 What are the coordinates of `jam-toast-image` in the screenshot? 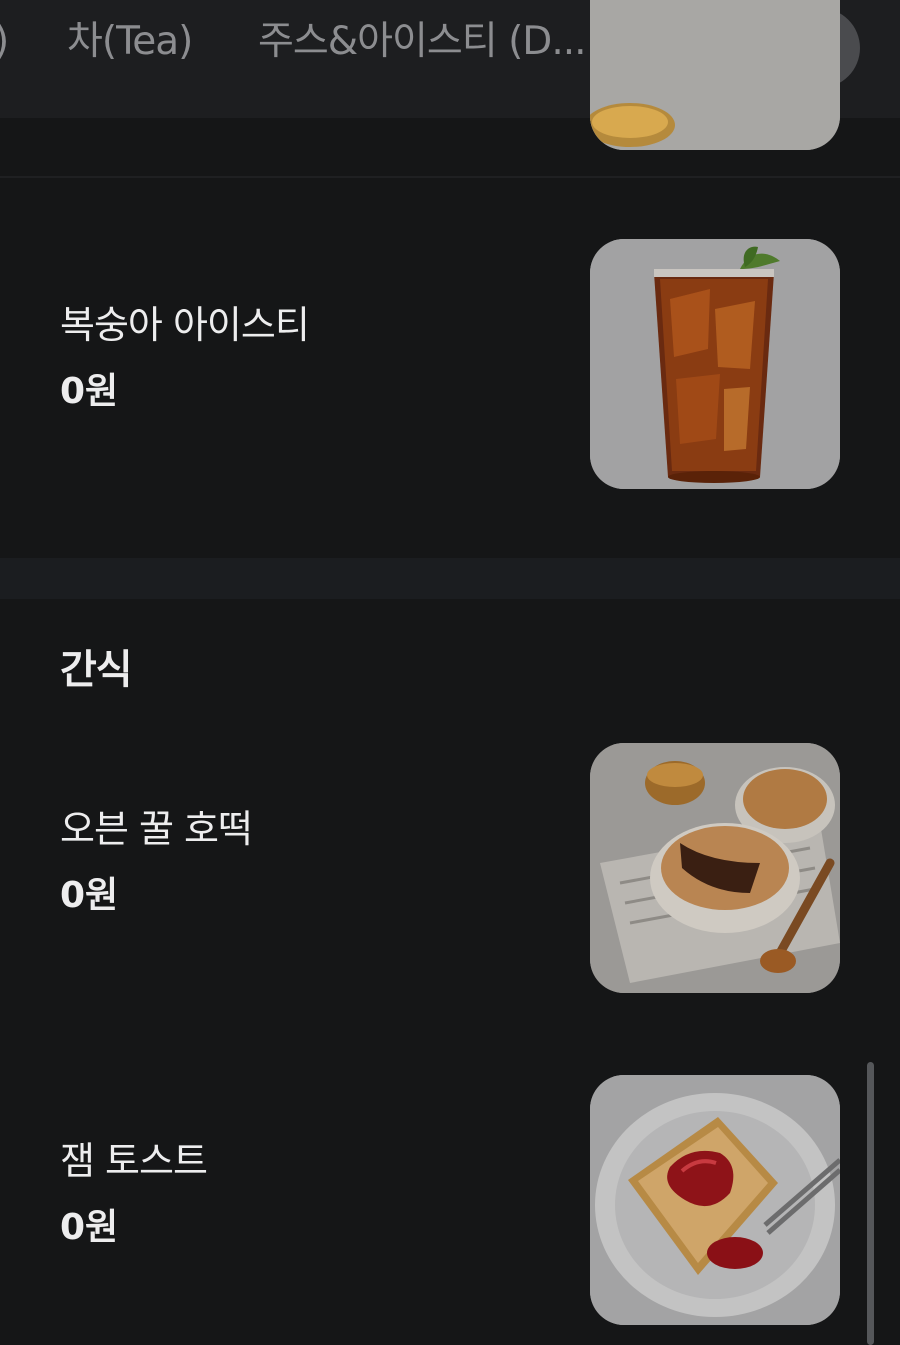 It's located at (715, 1200).